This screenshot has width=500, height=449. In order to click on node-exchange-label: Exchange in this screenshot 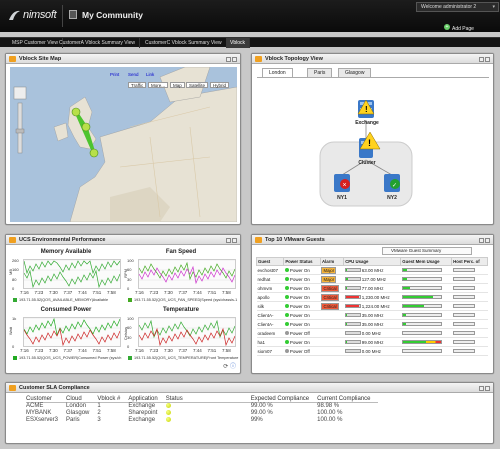, I will do `click(367, 123)`.